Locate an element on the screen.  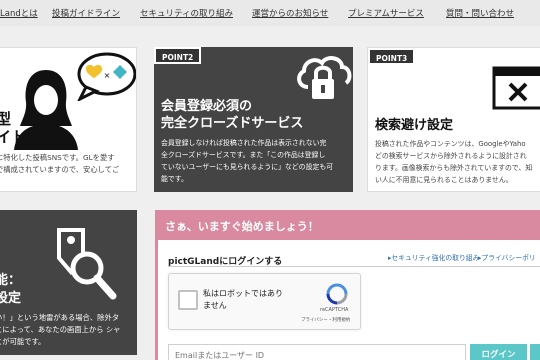
speech-bubble-icon: × is located at coordinates (106, 76).